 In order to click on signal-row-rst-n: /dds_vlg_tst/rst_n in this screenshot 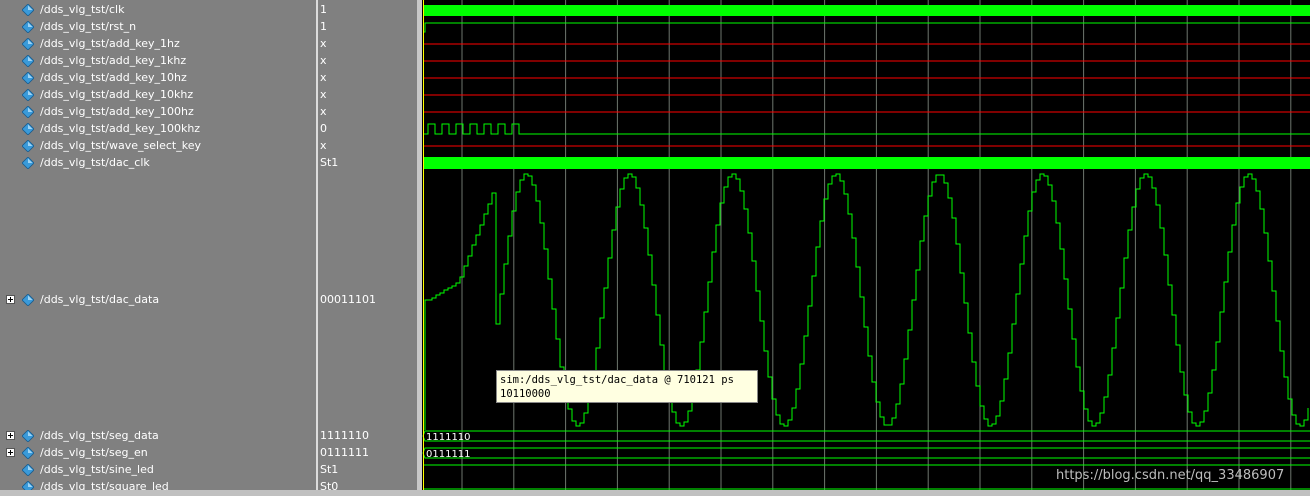, I will do `click(158, 26)`.